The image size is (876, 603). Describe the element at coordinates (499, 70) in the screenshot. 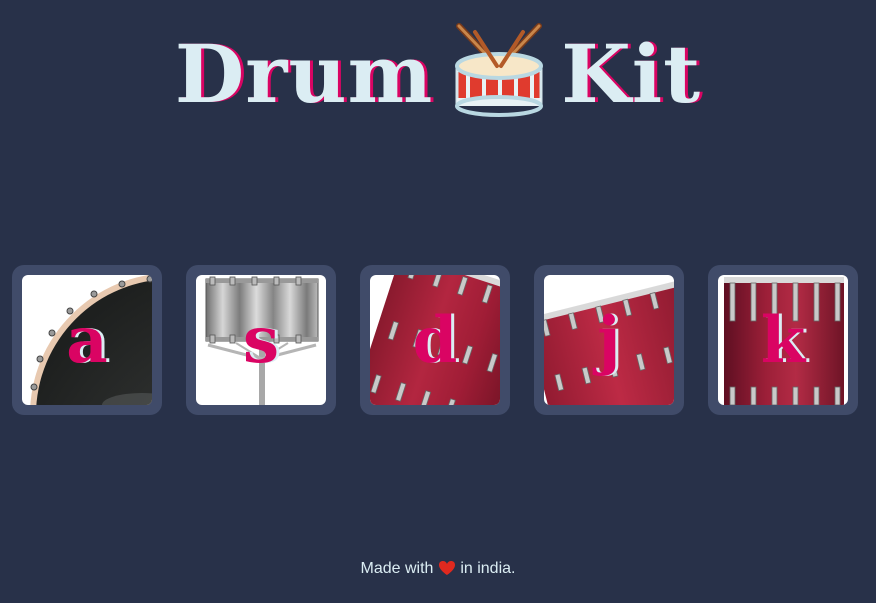

I see `drum-icon` at that location.